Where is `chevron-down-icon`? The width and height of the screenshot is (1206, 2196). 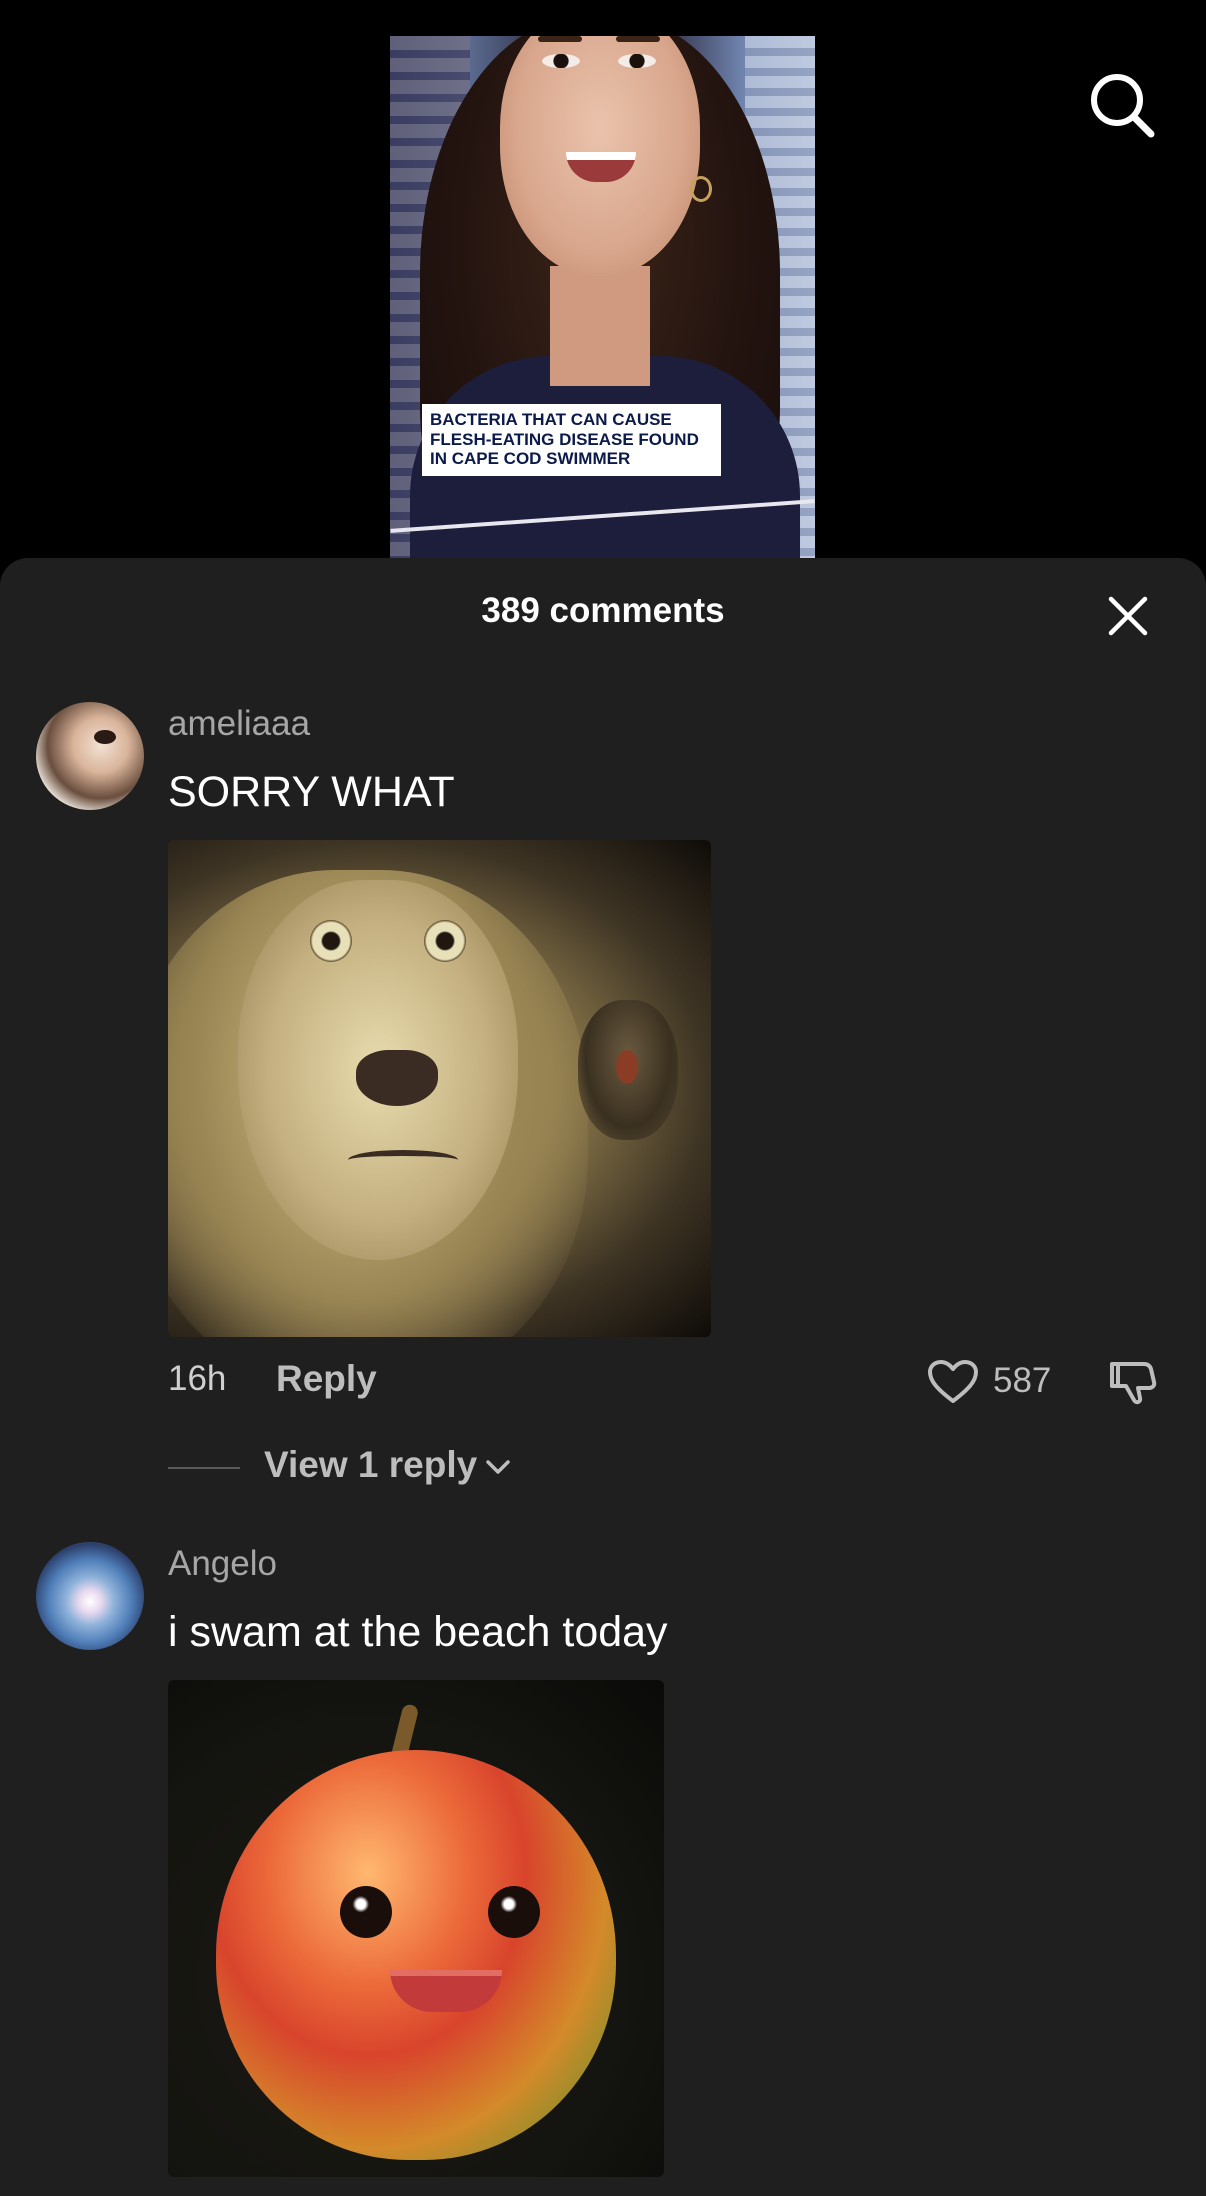 chevron-down-icon is located at coordinates (498, 1467).